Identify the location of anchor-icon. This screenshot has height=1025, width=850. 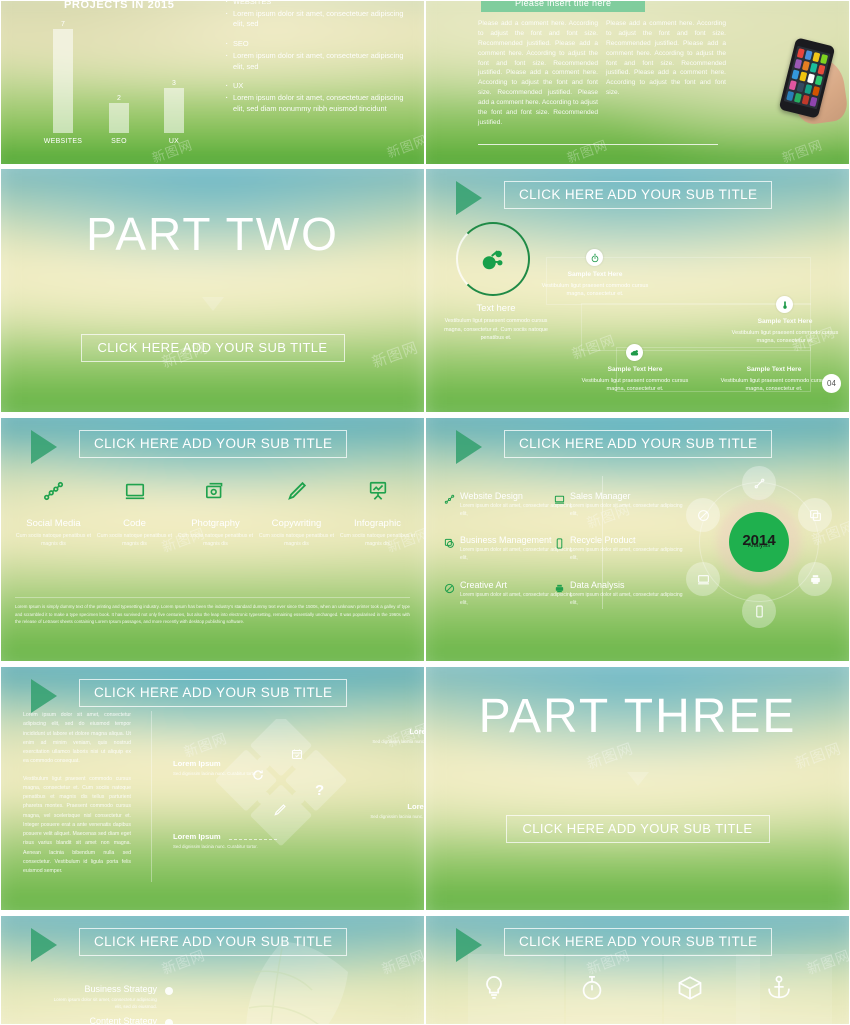
(779, 990).